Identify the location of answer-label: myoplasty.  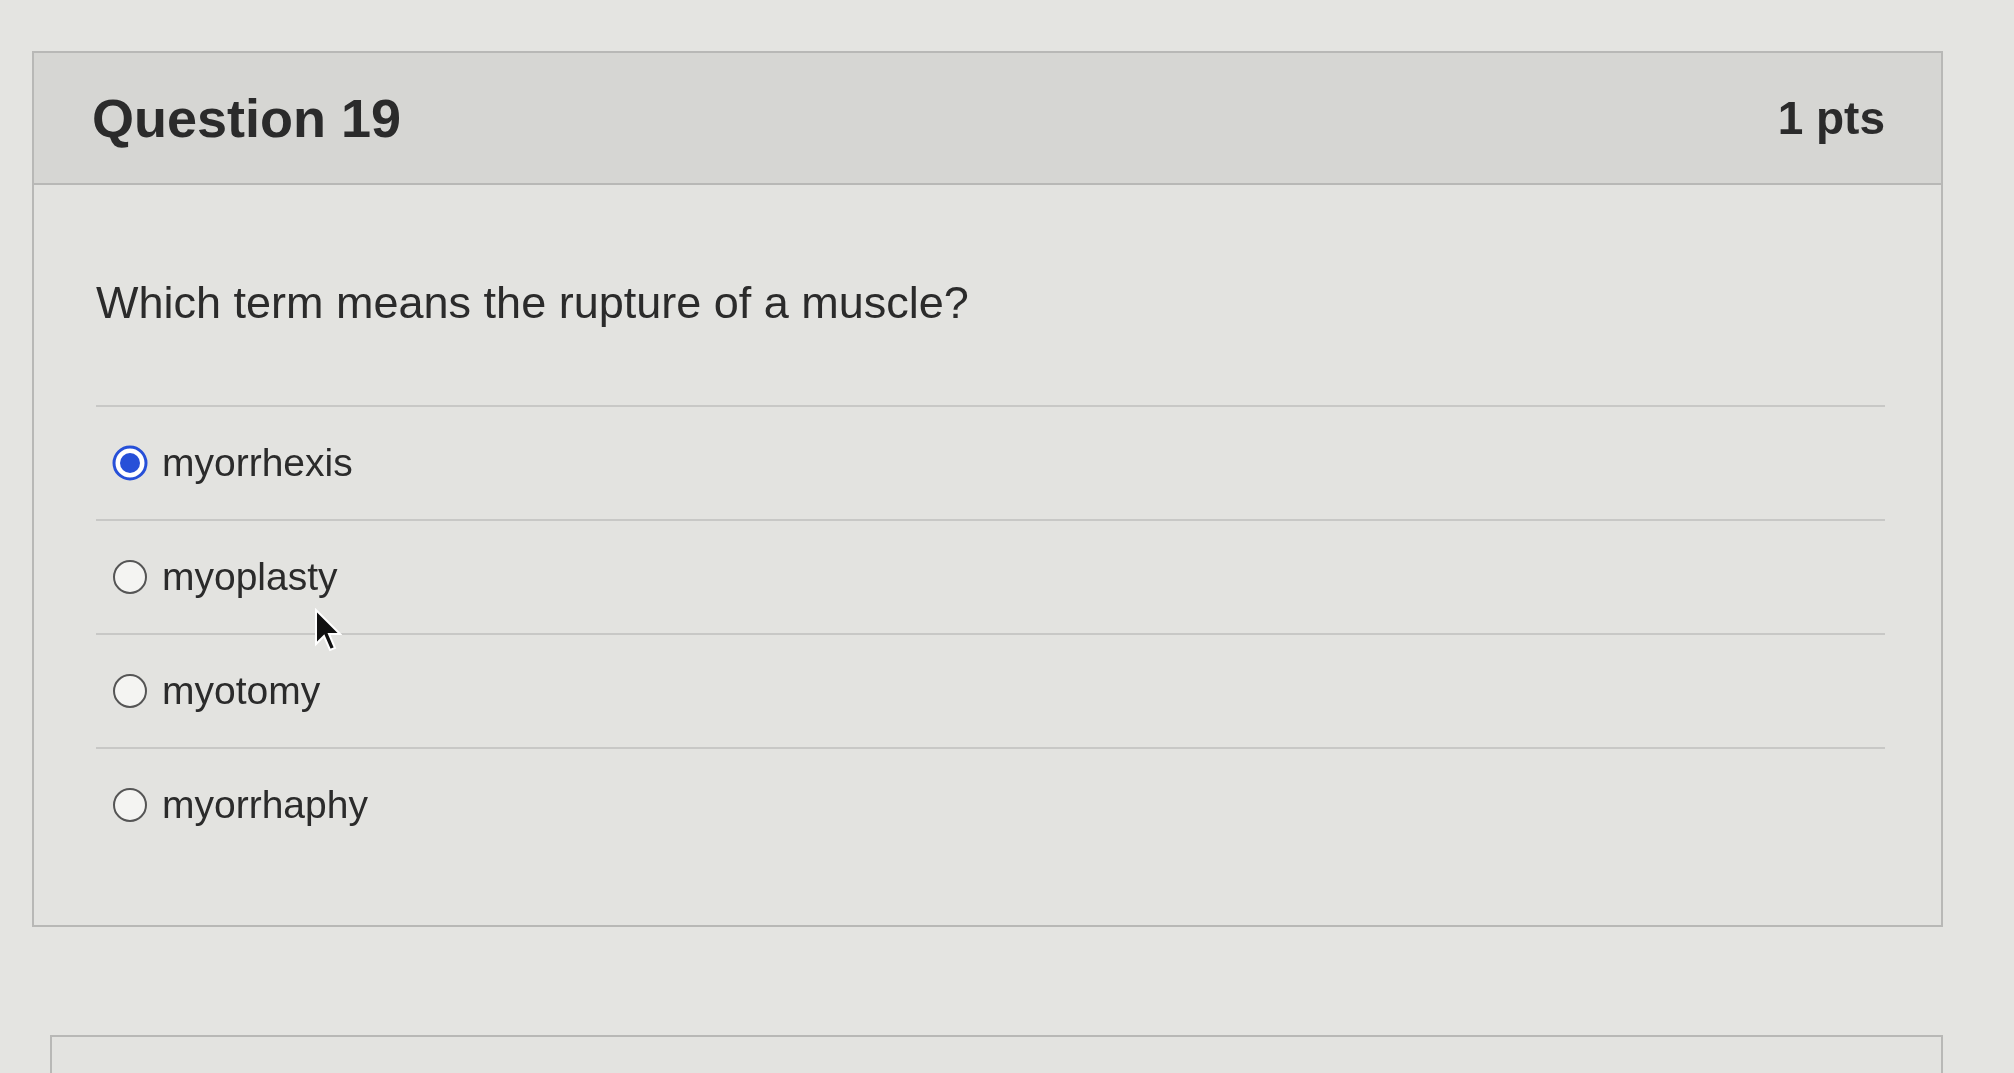
(250, 577).